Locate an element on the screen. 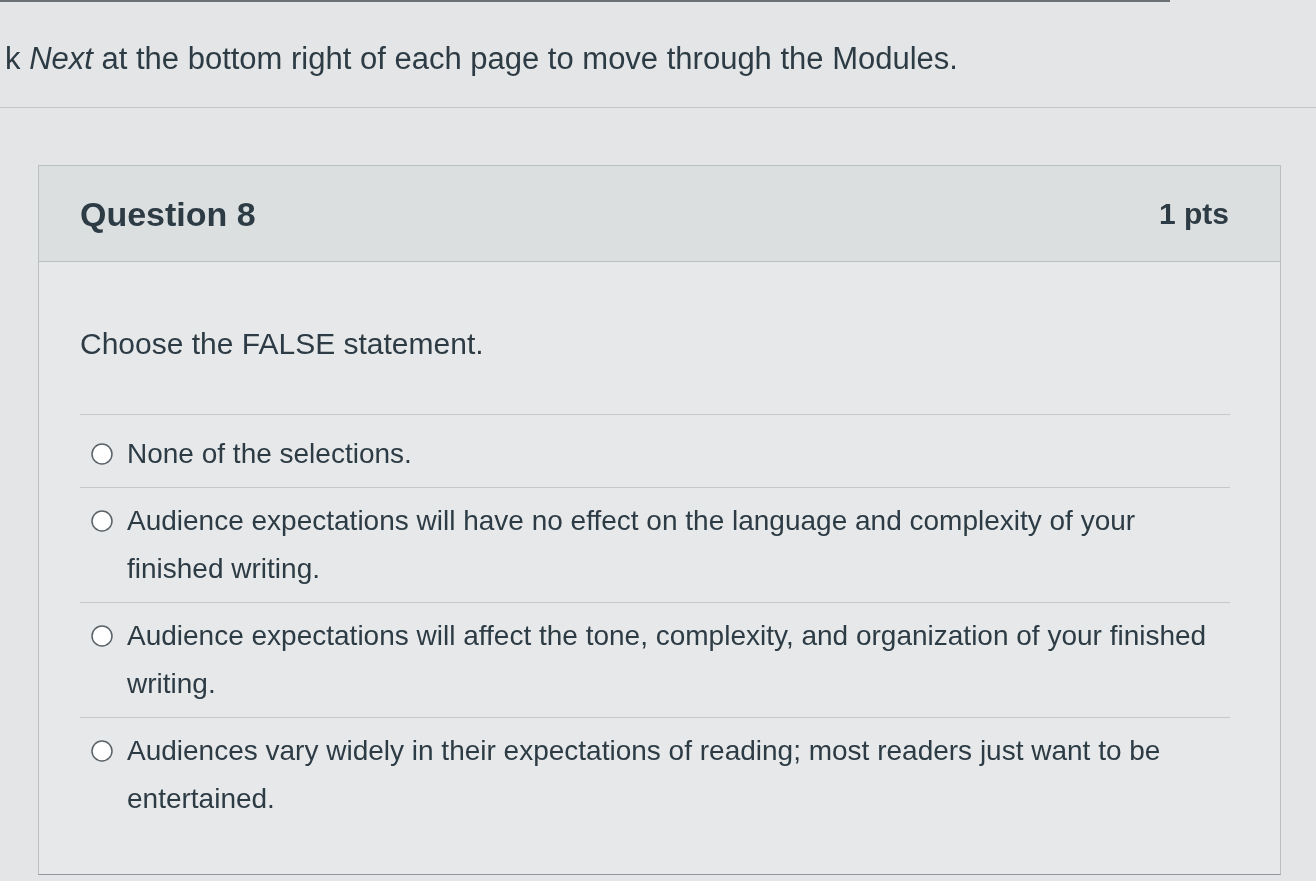 This screenshot has width=1316, height=881. answer-text: Audience expectations will affect the tone, complexity, and organization of your finished writing. is located at coordinates (667, 660).